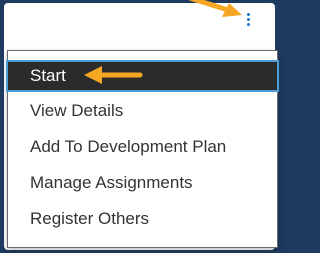 The width and height of the screenshot is (320, 253). I want to click on menu-item-add-to-development-plan: Add To Development Plan, so click(142, 147).